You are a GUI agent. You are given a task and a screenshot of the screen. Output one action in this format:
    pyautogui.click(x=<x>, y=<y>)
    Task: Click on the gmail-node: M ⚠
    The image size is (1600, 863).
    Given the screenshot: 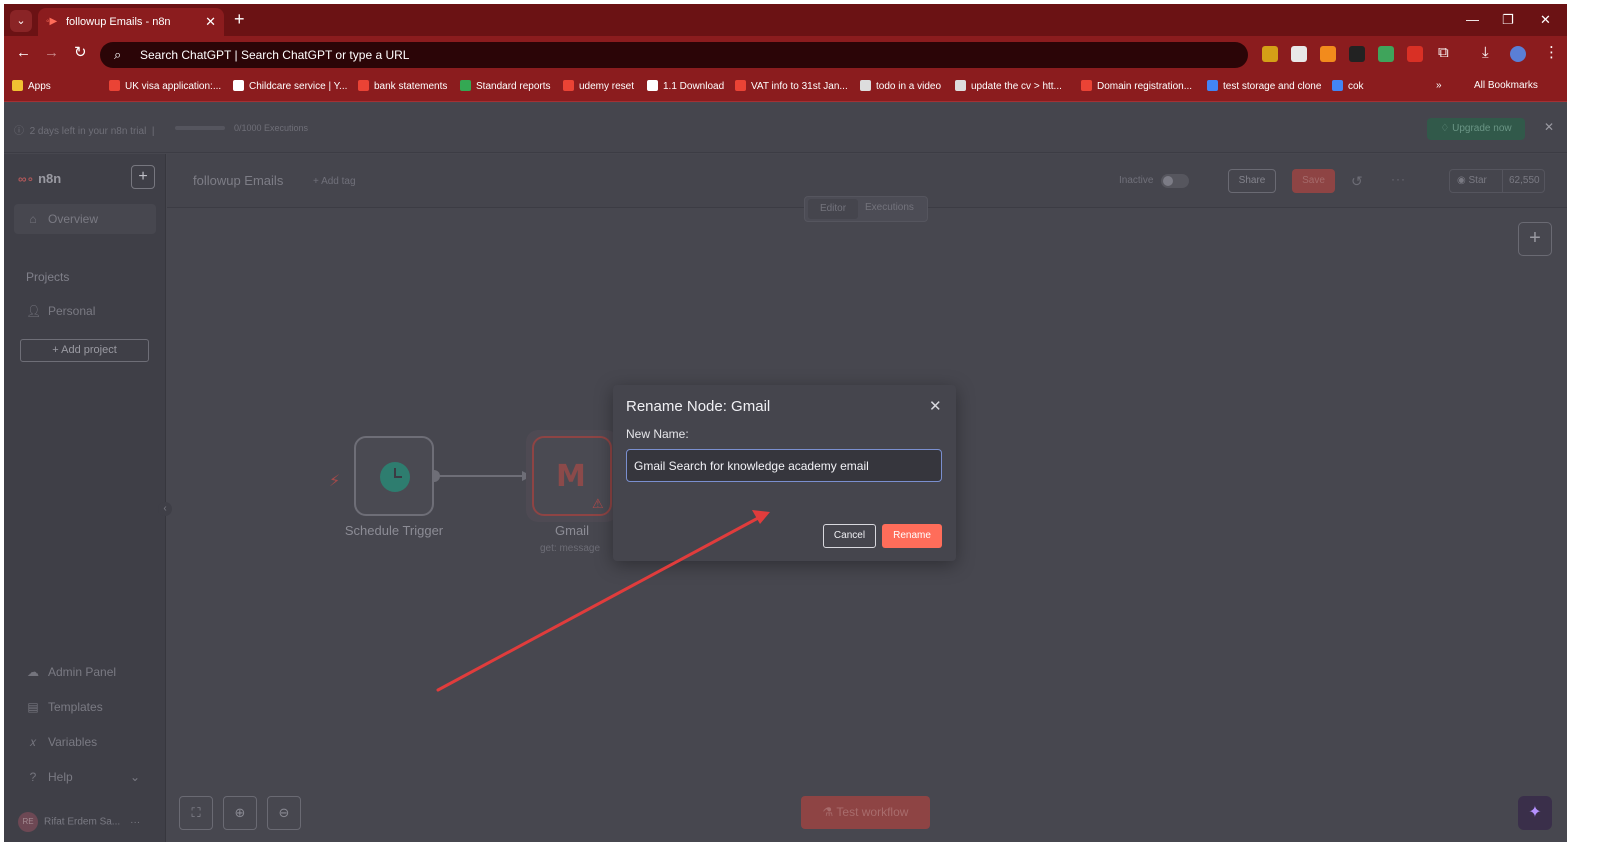 What is the action you would take?
    pyautogui.click(x=572, y=476)
    